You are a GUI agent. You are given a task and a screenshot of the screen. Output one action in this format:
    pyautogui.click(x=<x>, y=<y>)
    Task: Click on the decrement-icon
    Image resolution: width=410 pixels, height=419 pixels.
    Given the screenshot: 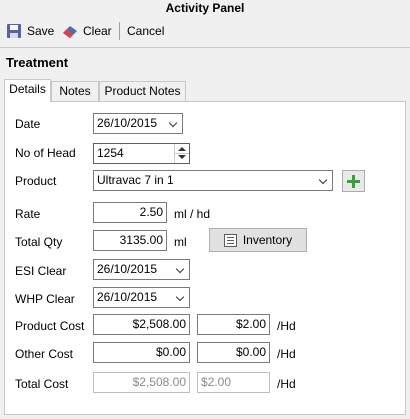 What is the action you would take?
    pyautogui.click(x=182, y=157)
    